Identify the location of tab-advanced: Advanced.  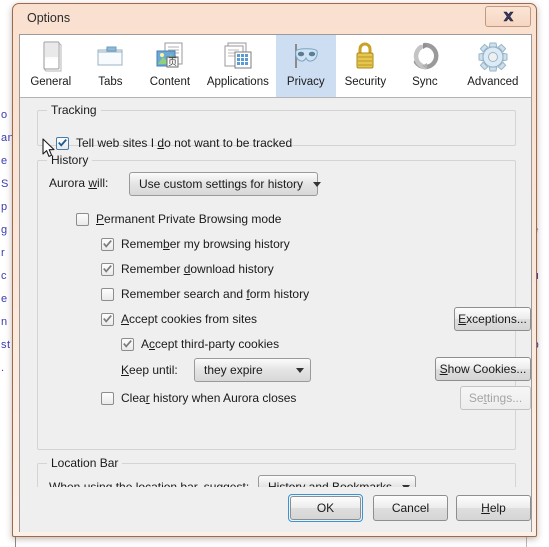
(493, 66).